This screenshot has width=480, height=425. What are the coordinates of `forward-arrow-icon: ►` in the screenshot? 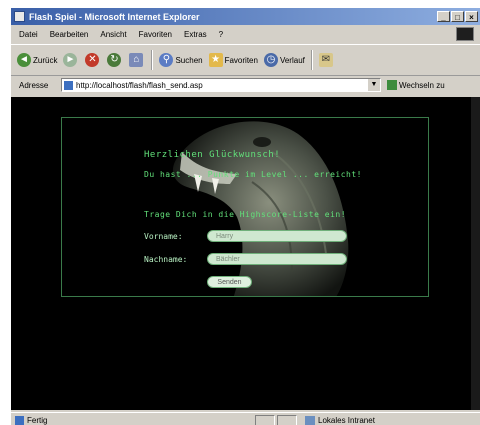 It's located at (70, 60).